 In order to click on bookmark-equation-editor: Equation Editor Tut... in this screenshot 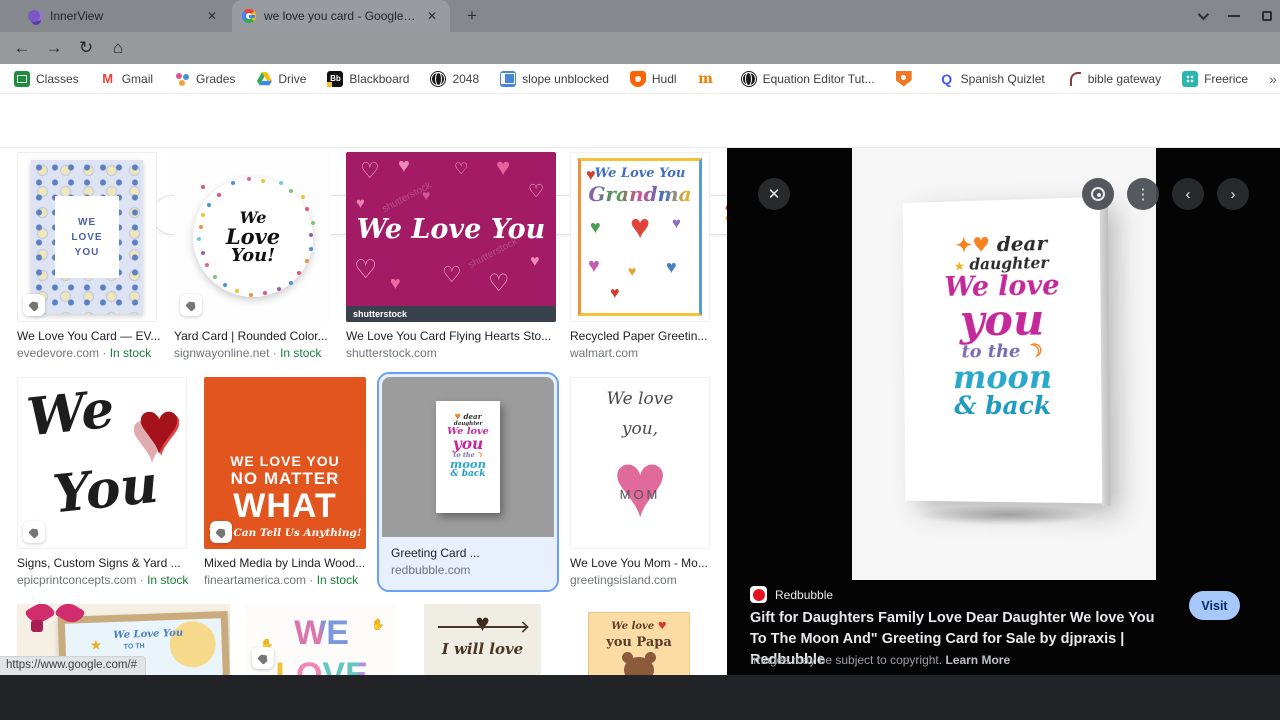, I will do `click(807, 78)`.